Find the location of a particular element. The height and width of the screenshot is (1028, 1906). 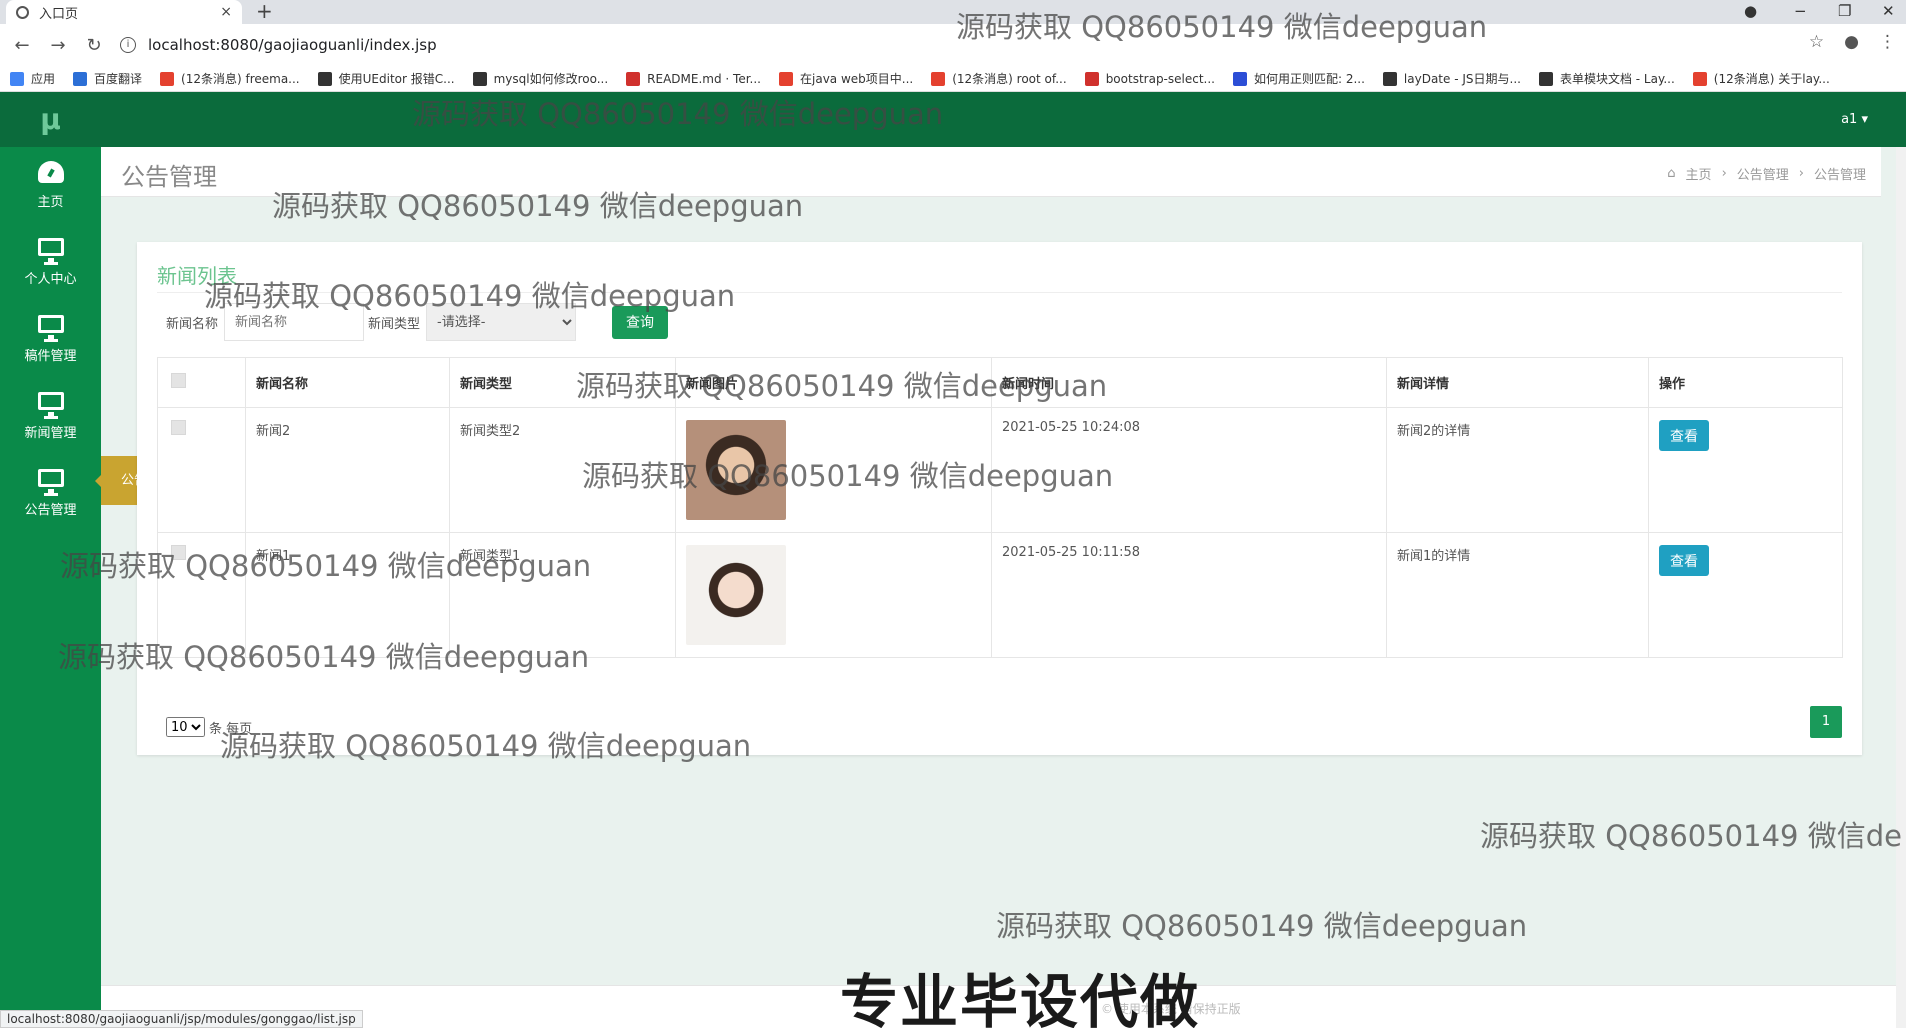

cell-actions: 查看 is located at coordinates (1745, 470).